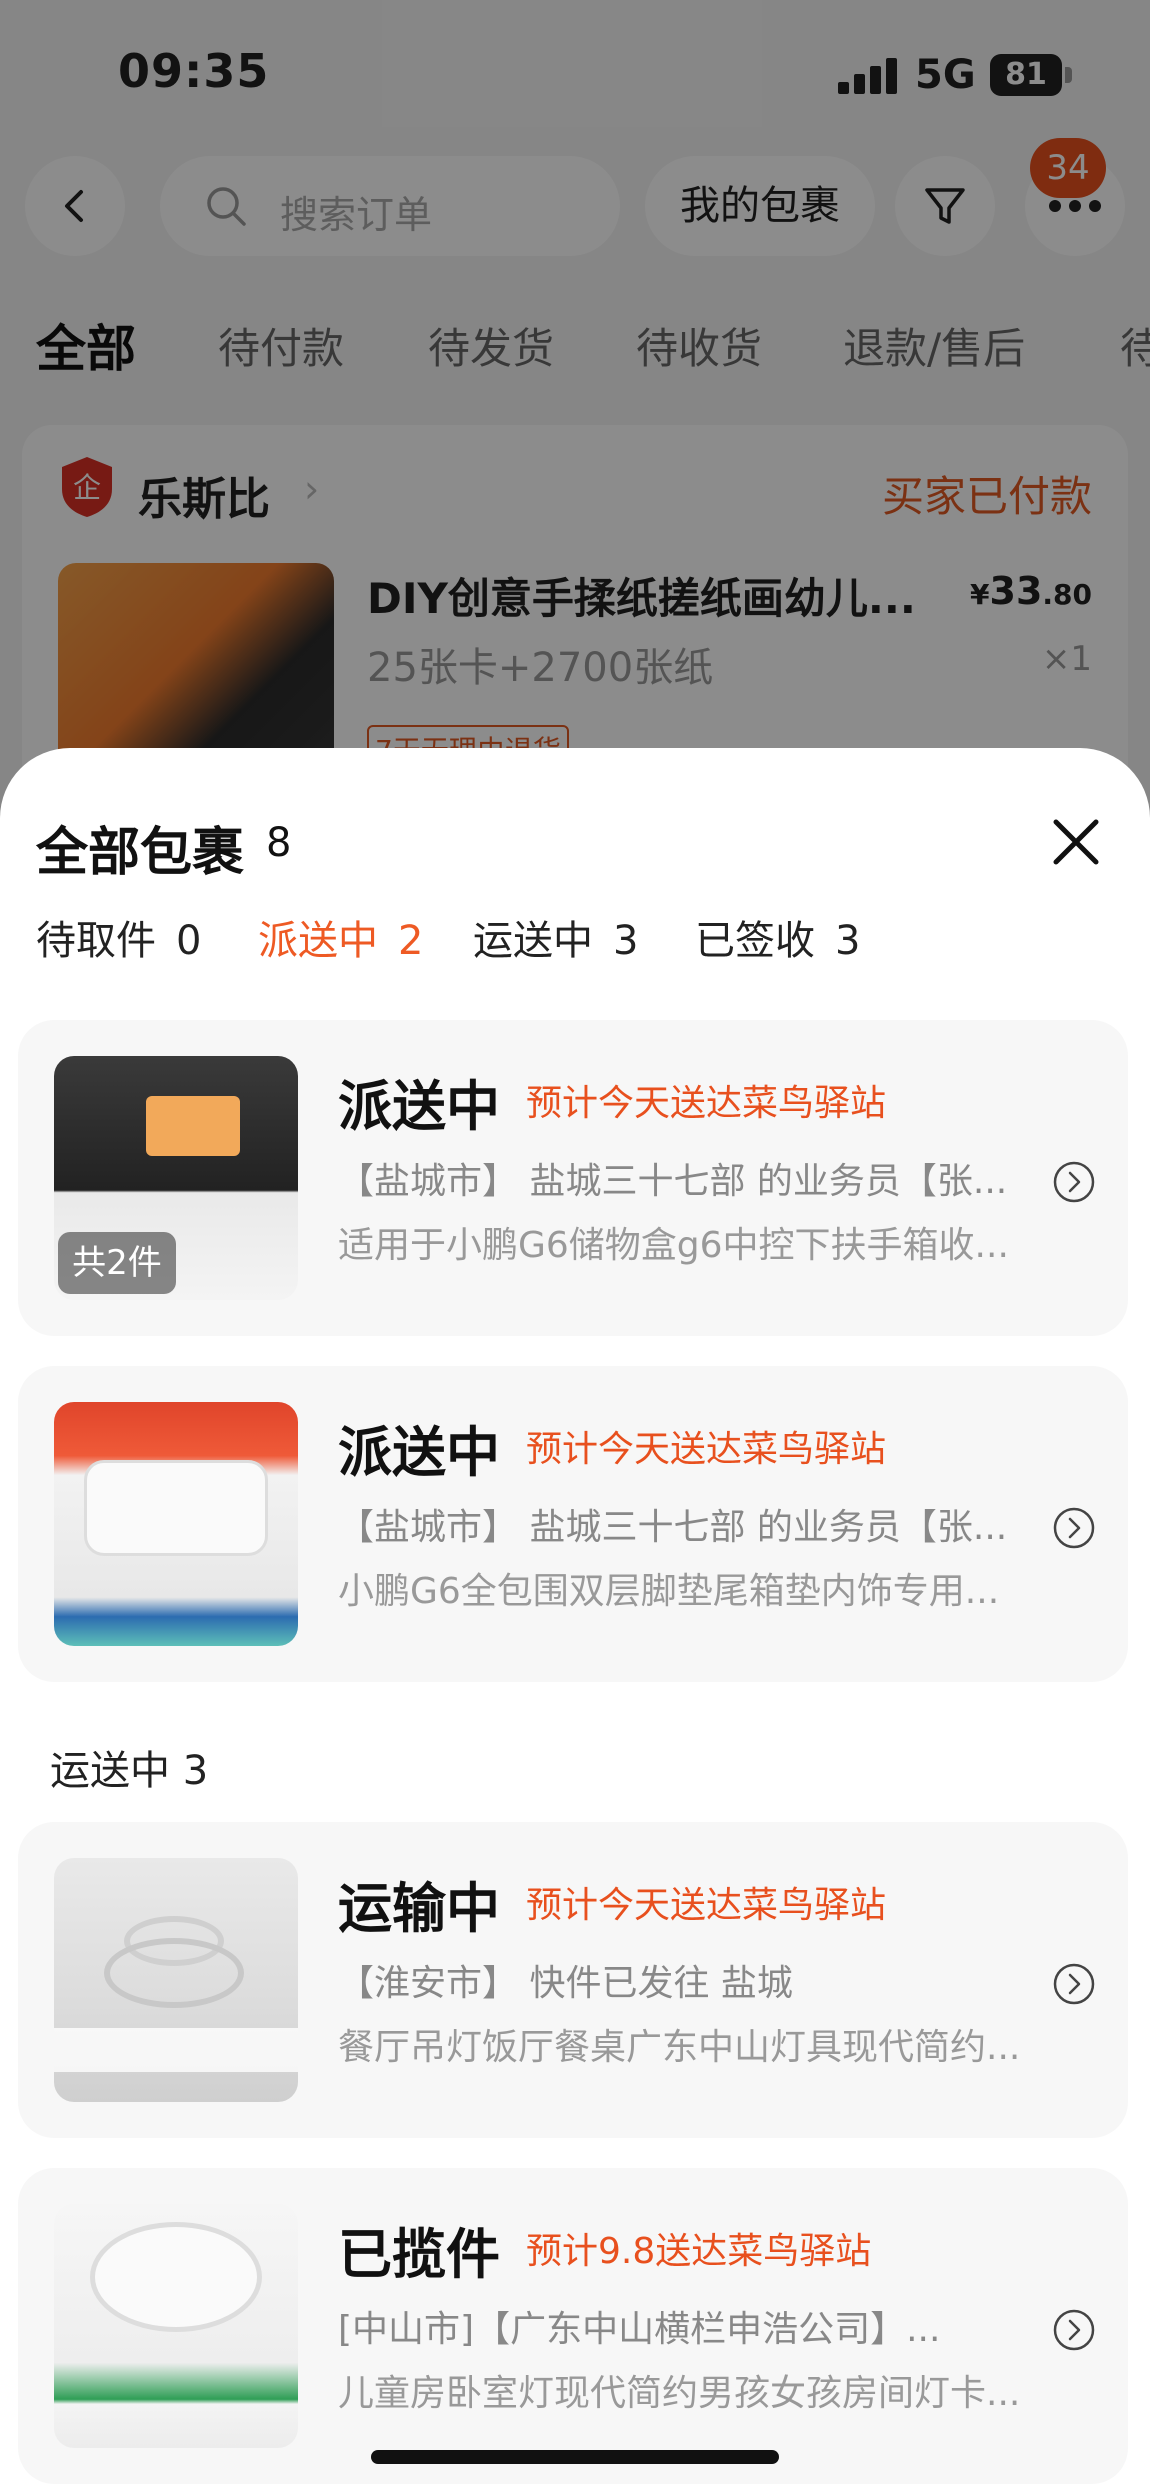 This screenshot has height=2489, width=1150. What do you see at coordinates (555, 937) in the screenshot?
I see `filter-in-transit: 运送中 3` at bounding box center [555, 937].